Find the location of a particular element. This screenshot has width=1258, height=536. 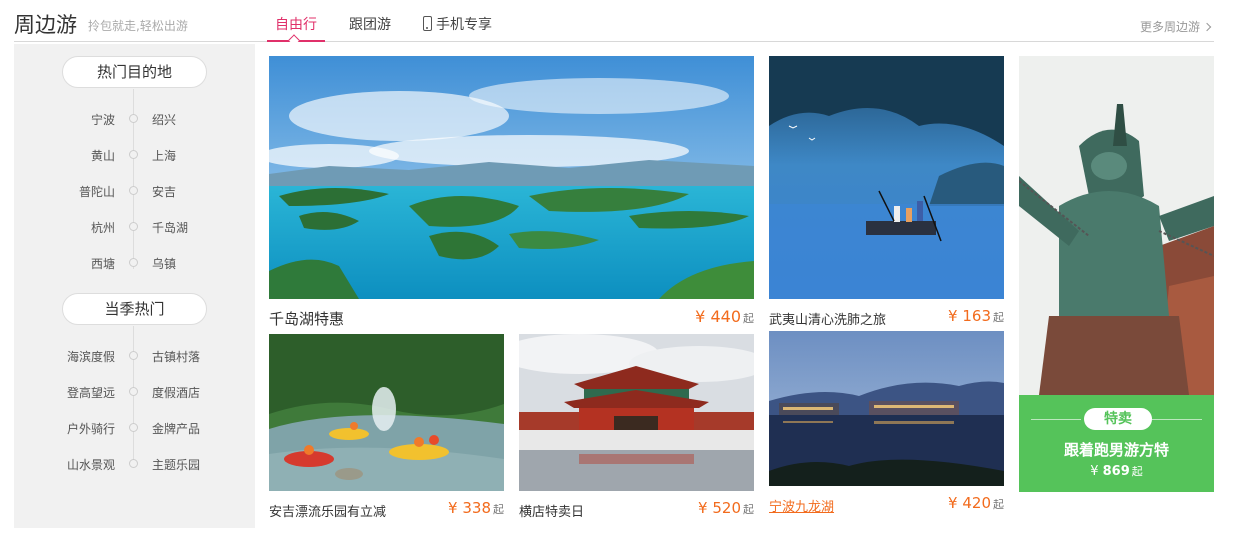

product-card: 宁波九龙湖 ¥ 420 起 is located at coordinates (886, 424).